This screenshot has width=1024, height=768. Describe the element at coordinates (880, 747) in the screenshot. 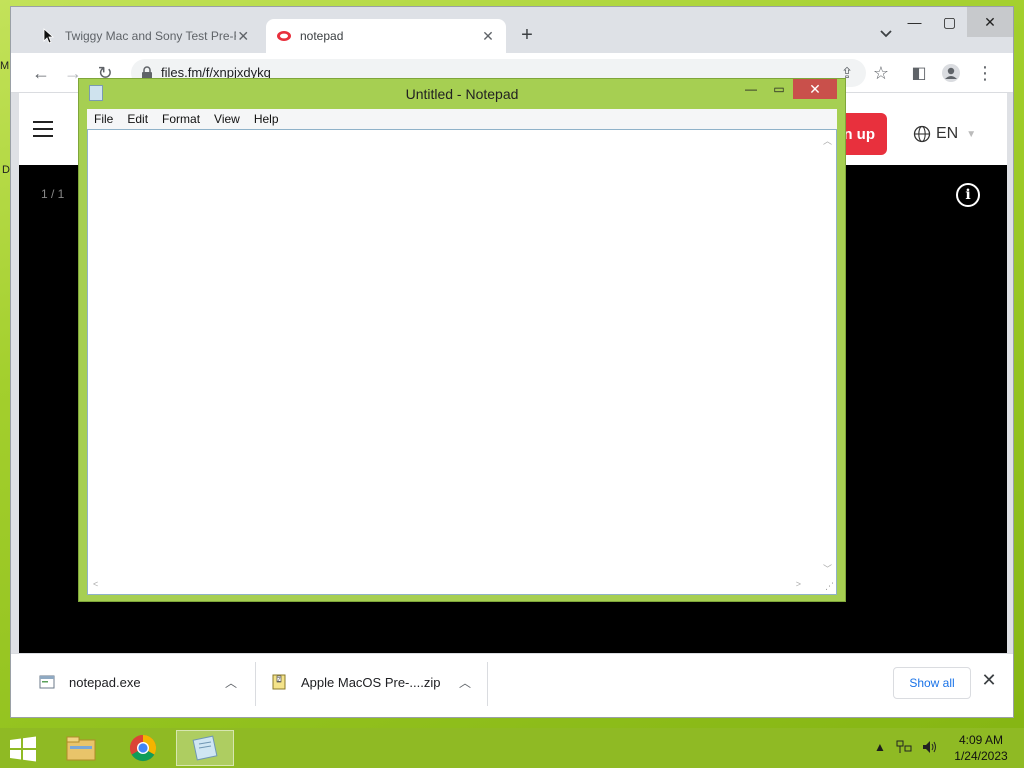

I see `show-hidden-icons-icon: ▲` at that location.